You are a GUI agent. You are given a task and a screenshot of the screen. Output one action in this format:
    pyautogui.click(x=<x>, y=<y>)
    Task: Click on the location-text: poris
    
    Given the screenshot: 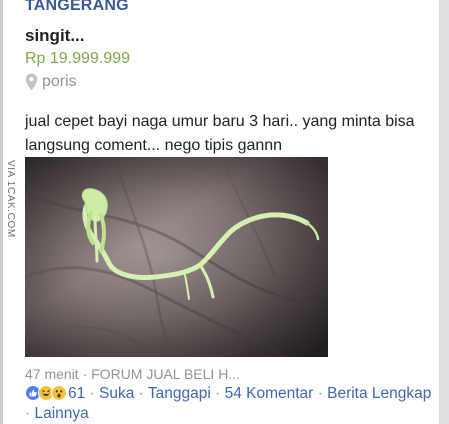 What is the action you would take?
    pyautogui.click(x=59, y=81)
    